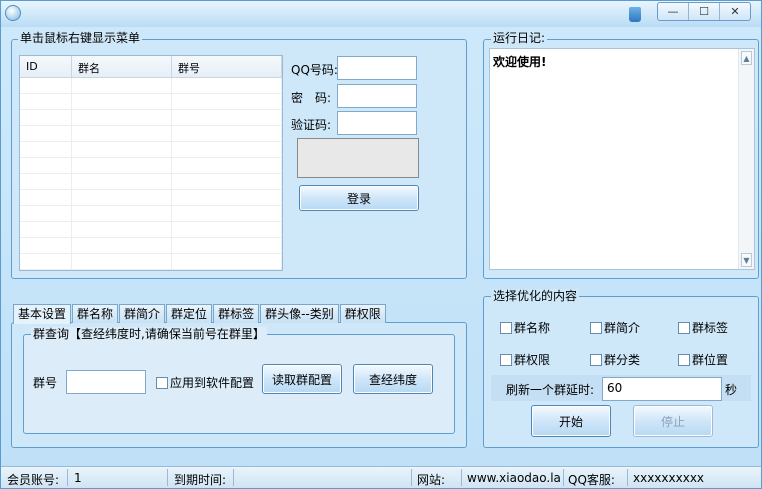 This screenshot has height=489, width=762. Describe the element at coordinates (550, 390) in the screenshot. I see `delay-label: 刷新一个群延时:` at that location.